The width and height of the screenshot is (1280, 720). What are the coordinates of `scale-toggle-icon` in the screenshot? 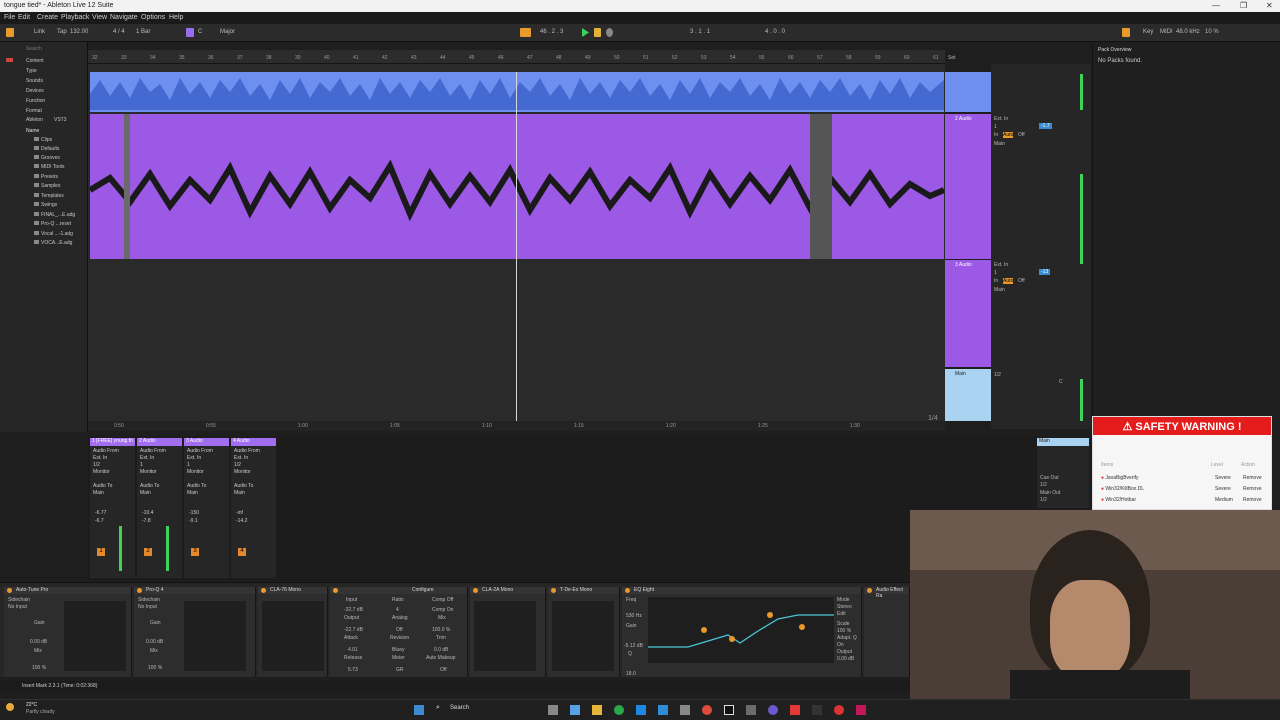 It's located at (190, 32).